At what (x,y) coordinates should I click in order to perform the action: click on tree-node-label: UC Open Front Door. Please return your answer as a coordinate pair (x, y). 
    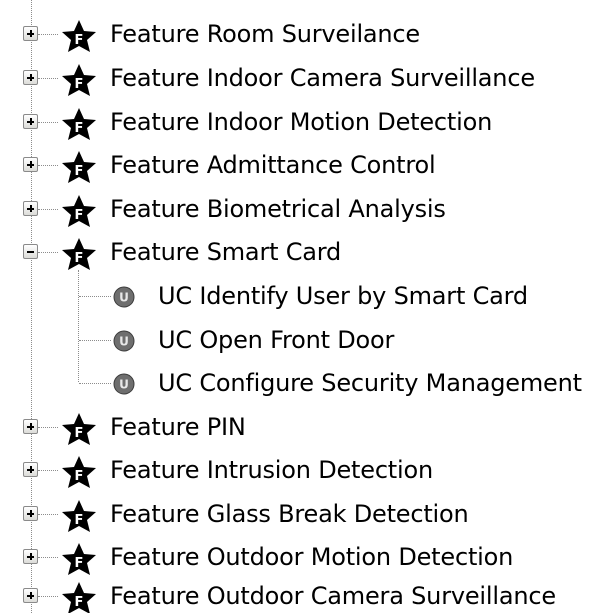
    Looking at the image, I should click on (276, 340).